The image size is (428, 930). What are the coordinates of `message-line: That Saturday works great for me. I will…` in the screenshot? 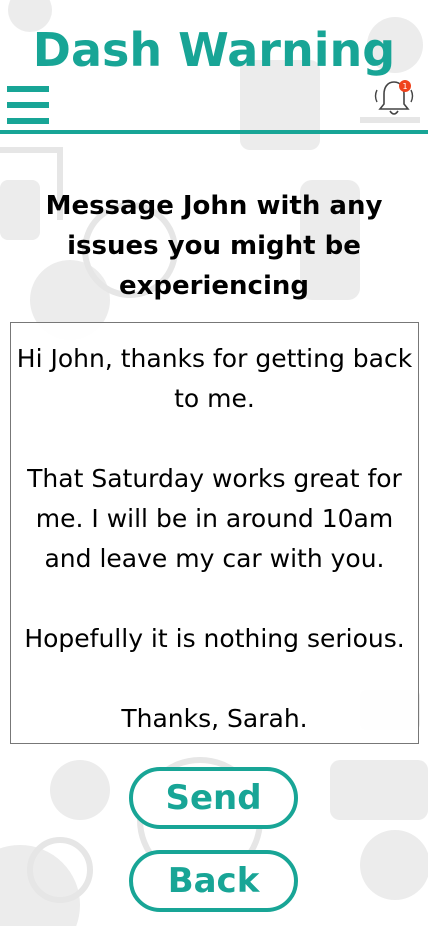 It's located at (214, 518).